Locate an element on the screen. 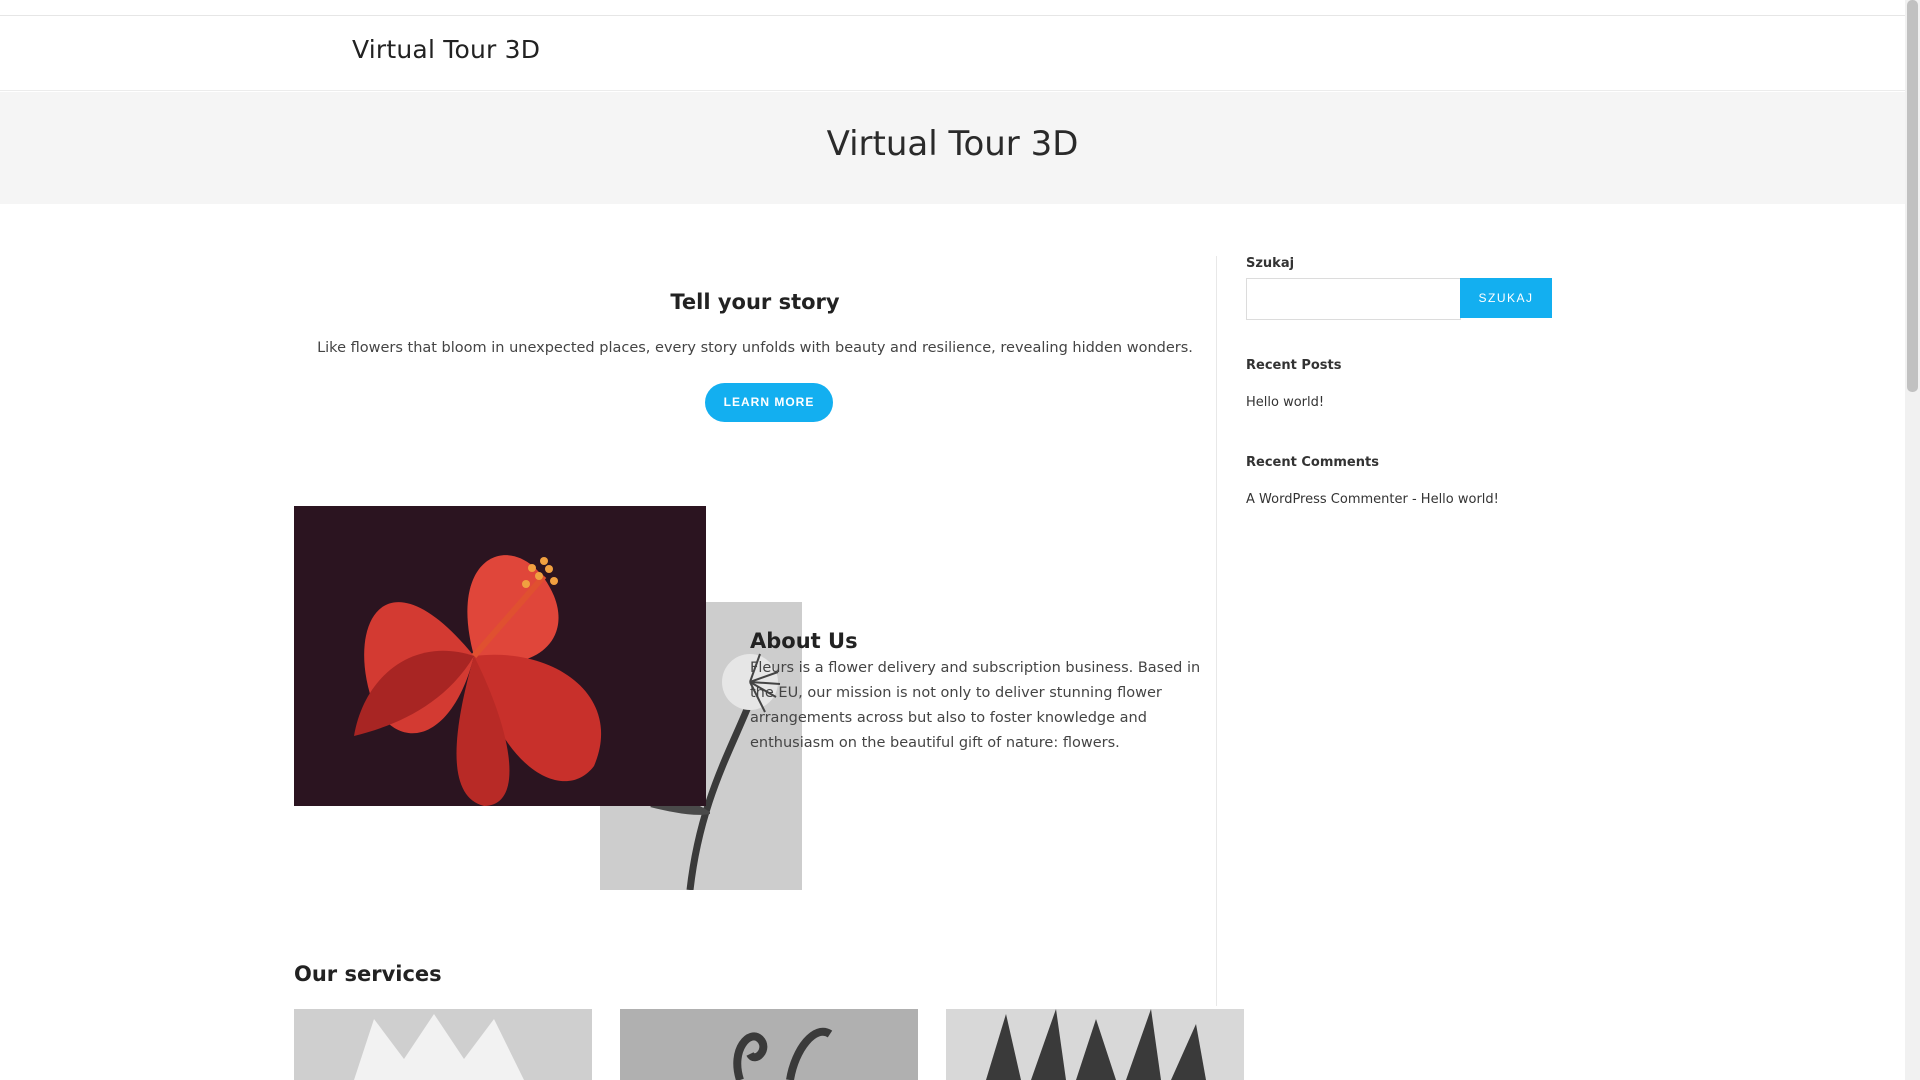 This screenshot has width=1920, height=1080. comment-post-link: Hello world! is located at coordinates (1460, 499).